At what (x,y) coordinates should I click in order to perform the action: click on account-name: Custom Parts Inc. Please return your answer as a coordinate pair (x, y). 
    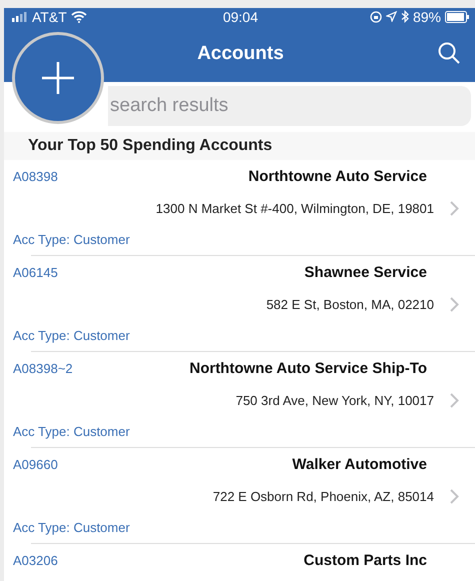
    Looking at the image, I should click on (365, 560).